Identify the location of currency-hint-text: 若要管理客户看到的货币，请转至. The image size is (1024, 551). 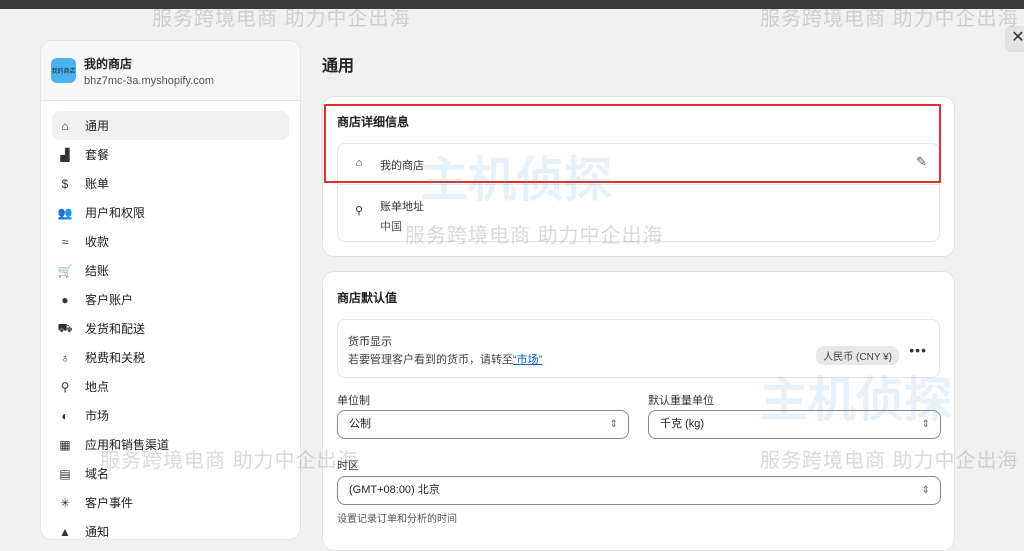
(430, 360).